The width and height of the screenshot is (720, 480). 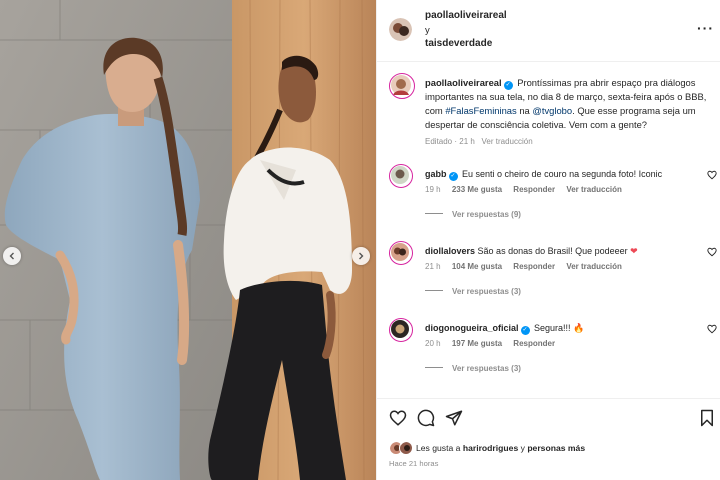 What do you see at coordinates (507, 141) in the screenshot?
I see `caption-translate-link: Ver traducción` at bounding box center [507, 141].